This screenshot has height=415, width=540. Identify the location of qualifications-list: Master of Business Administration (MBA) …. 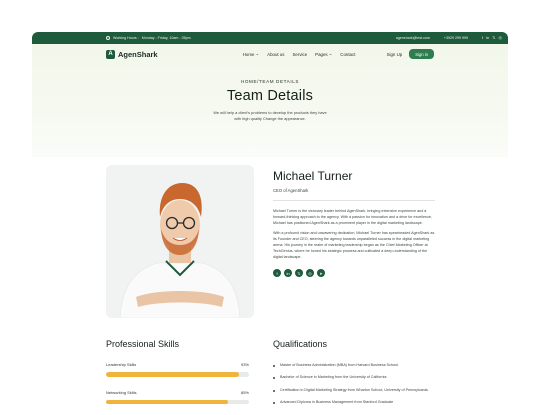
(358, 384).